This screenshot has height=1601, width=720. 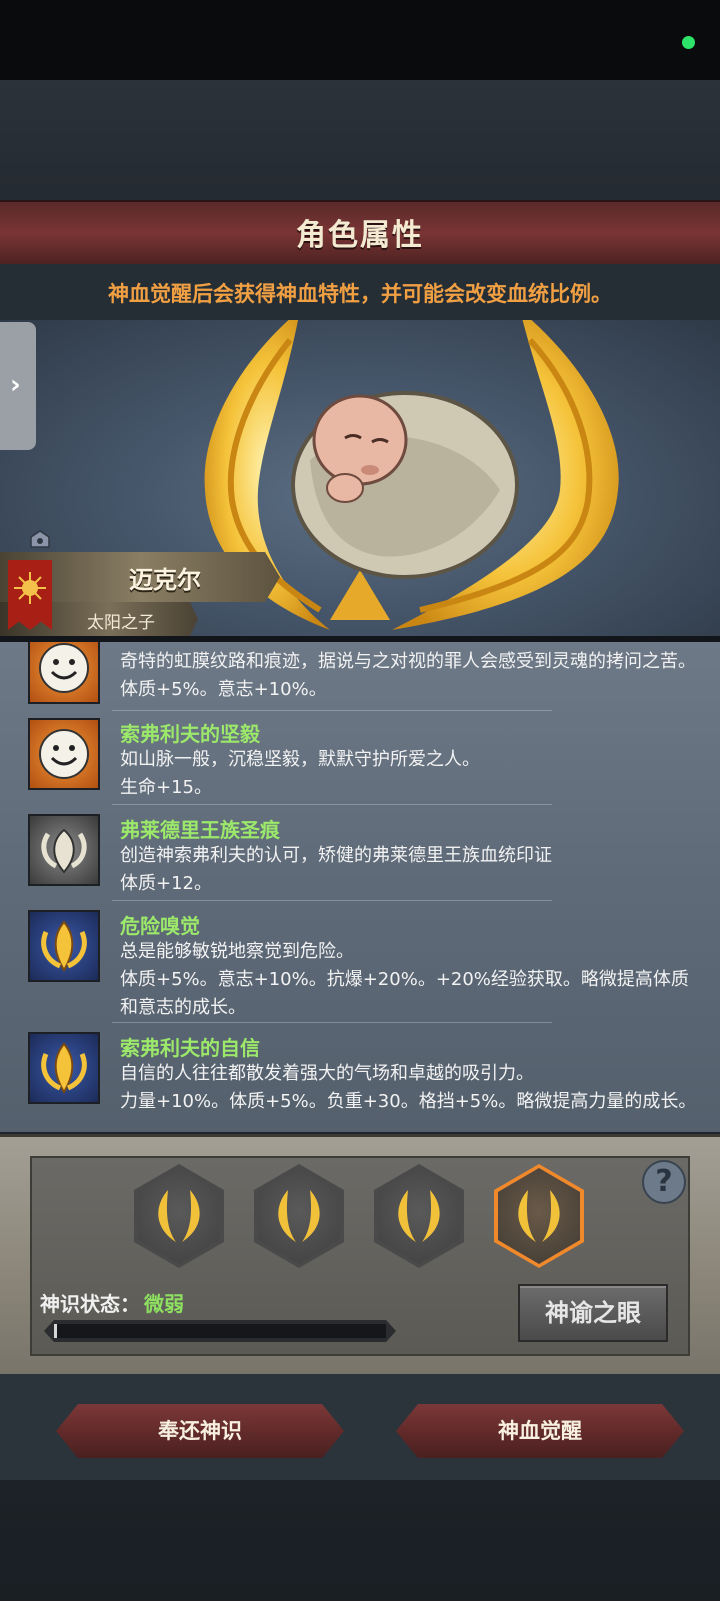 I want to click on character-epithet: 太阳之子, so click(x=121, y=623).